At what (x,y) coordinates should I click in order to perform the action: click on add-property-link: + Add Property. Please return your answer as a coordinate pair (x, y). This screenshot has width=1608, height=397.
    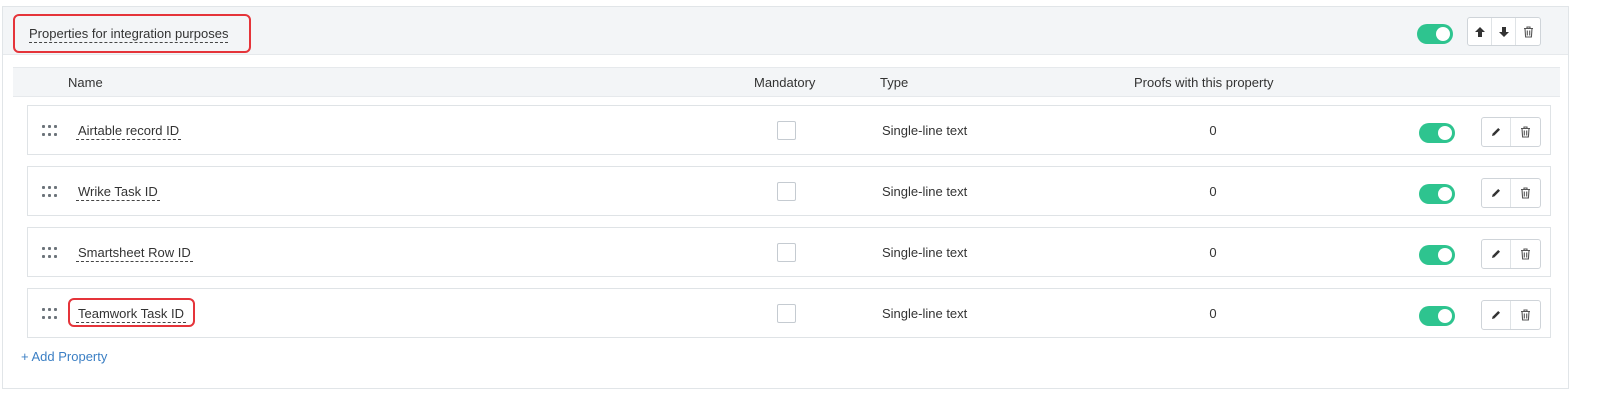
    Looking at the image, I should click on (64, 356).